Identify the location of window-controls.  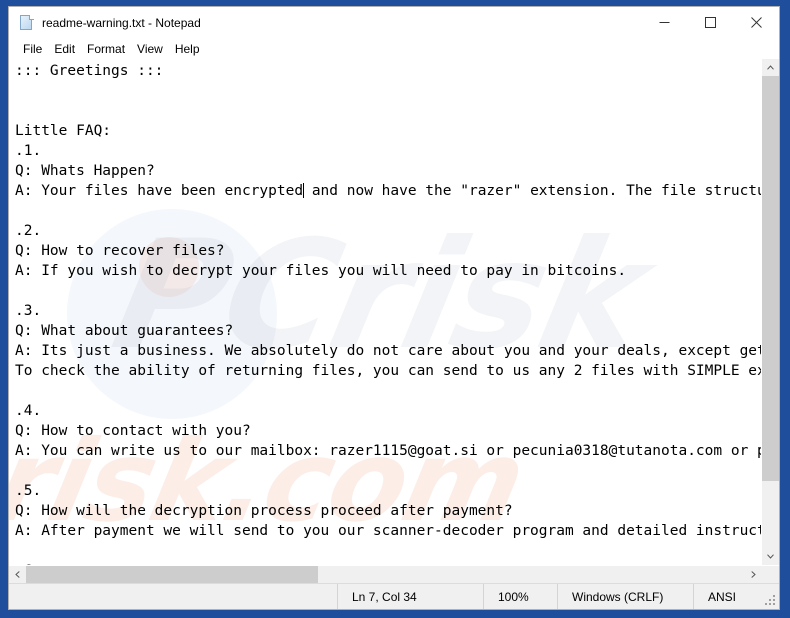
(710, 22).